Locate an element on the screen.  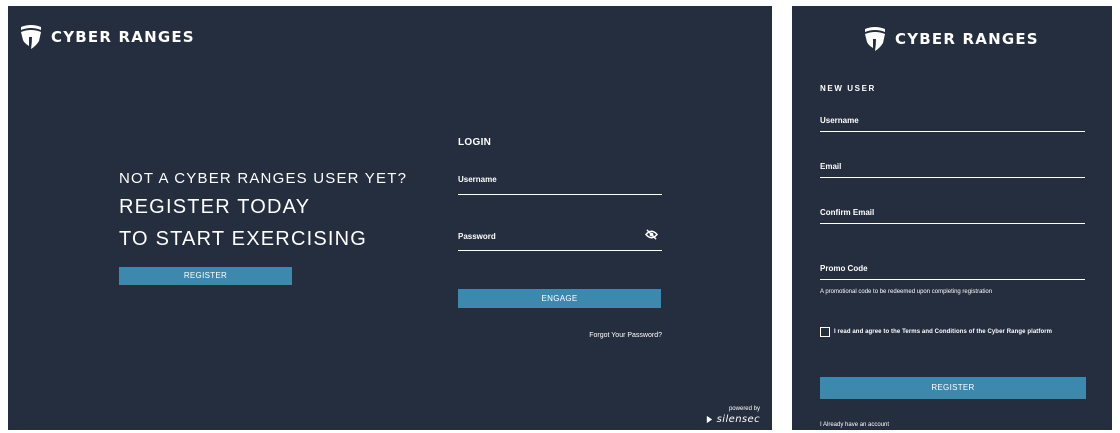
forgot-password-link: Forgot Your Password? is located at coordinates (625, 335).